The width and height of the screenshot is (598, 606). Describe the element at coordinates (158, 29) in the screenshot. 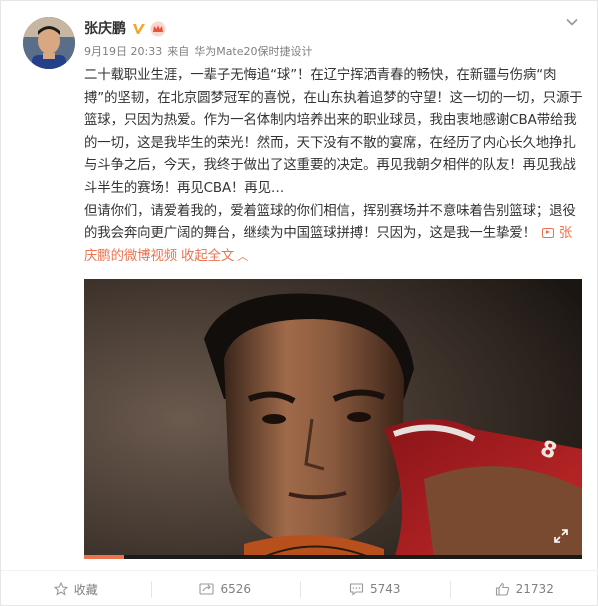

I see `crown-icon` at that location.